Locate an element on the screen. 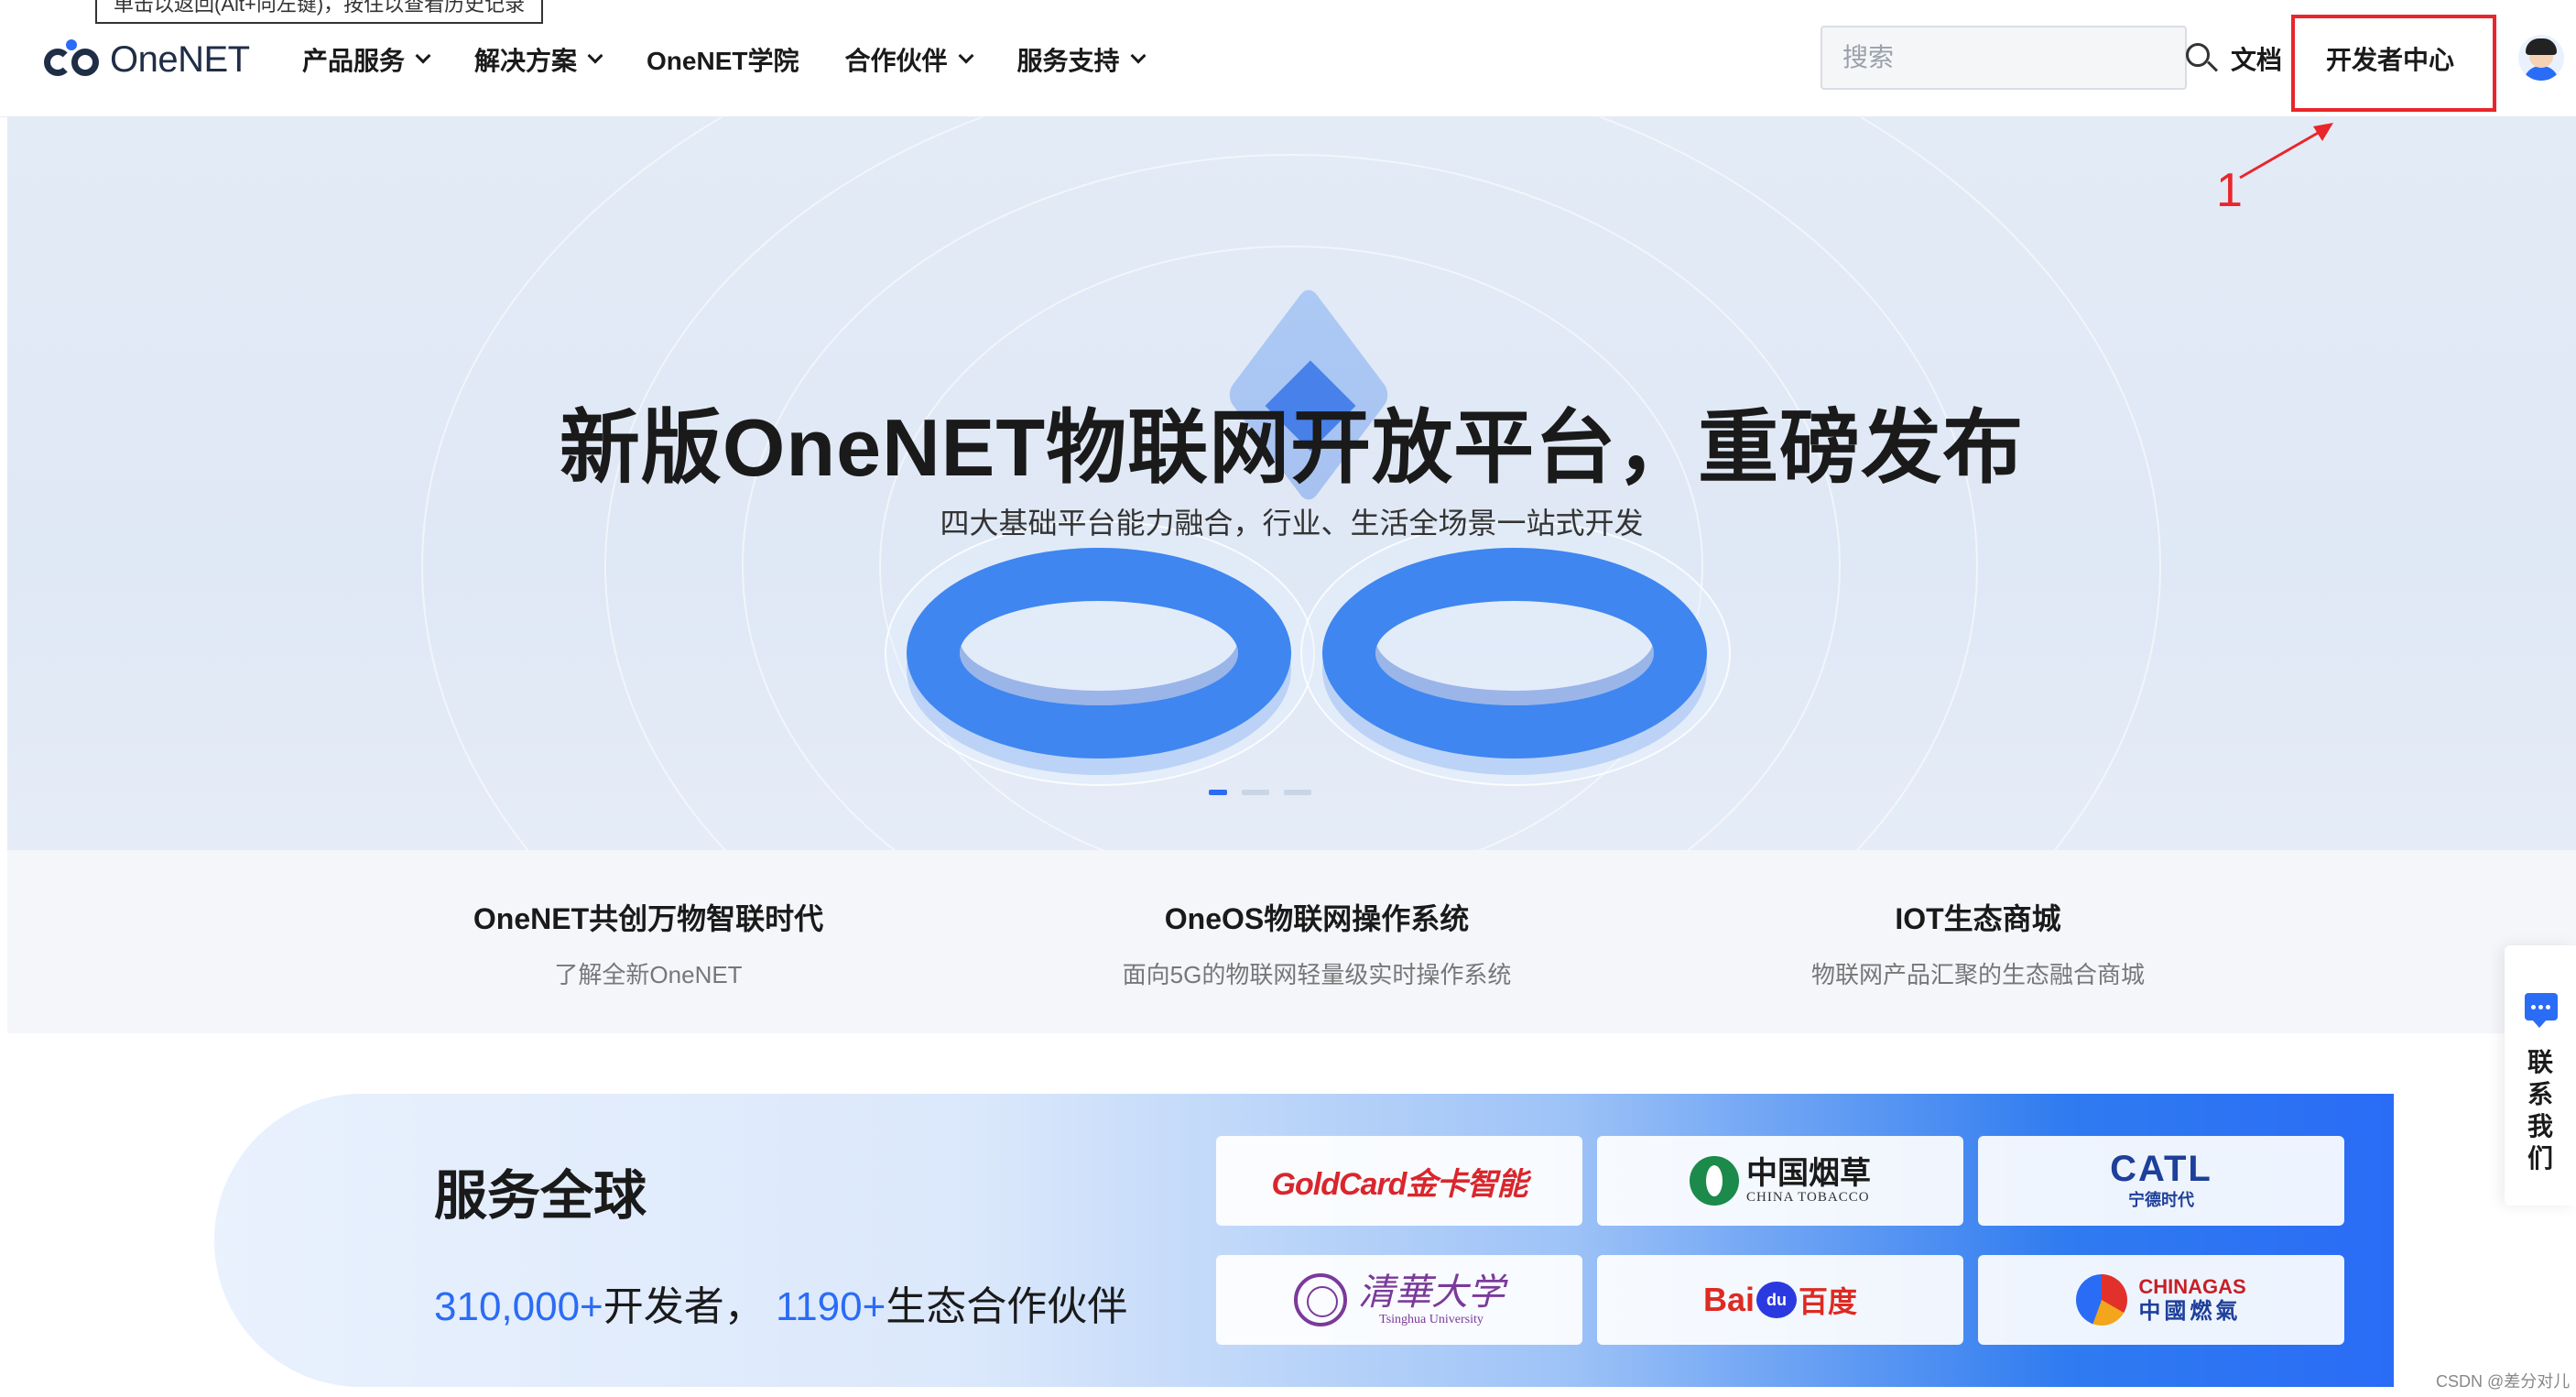 This screenshot has width=2576, height=1397. tsinghua-zh: 清華大学 is located at coordinates (1431, 1293).